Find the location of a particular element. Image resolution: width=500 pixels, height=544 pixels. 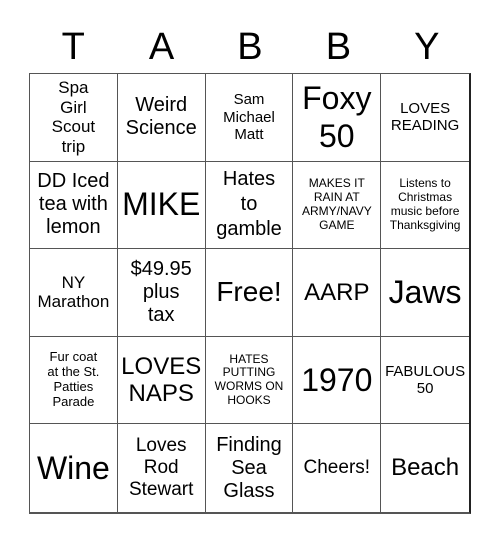

bingo-cell: MIKE is located at coordinates (161, 205).